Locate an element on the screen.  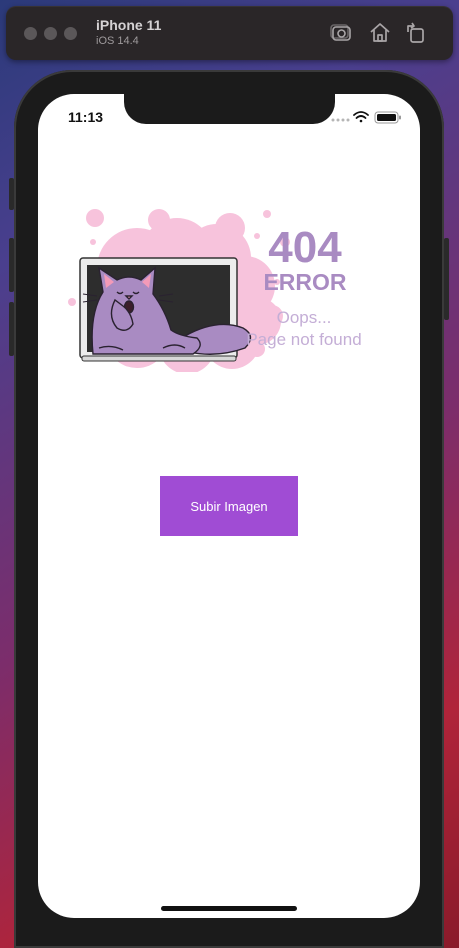
upload-image-button: Subir Imagen is located at coordinates (229, 506).